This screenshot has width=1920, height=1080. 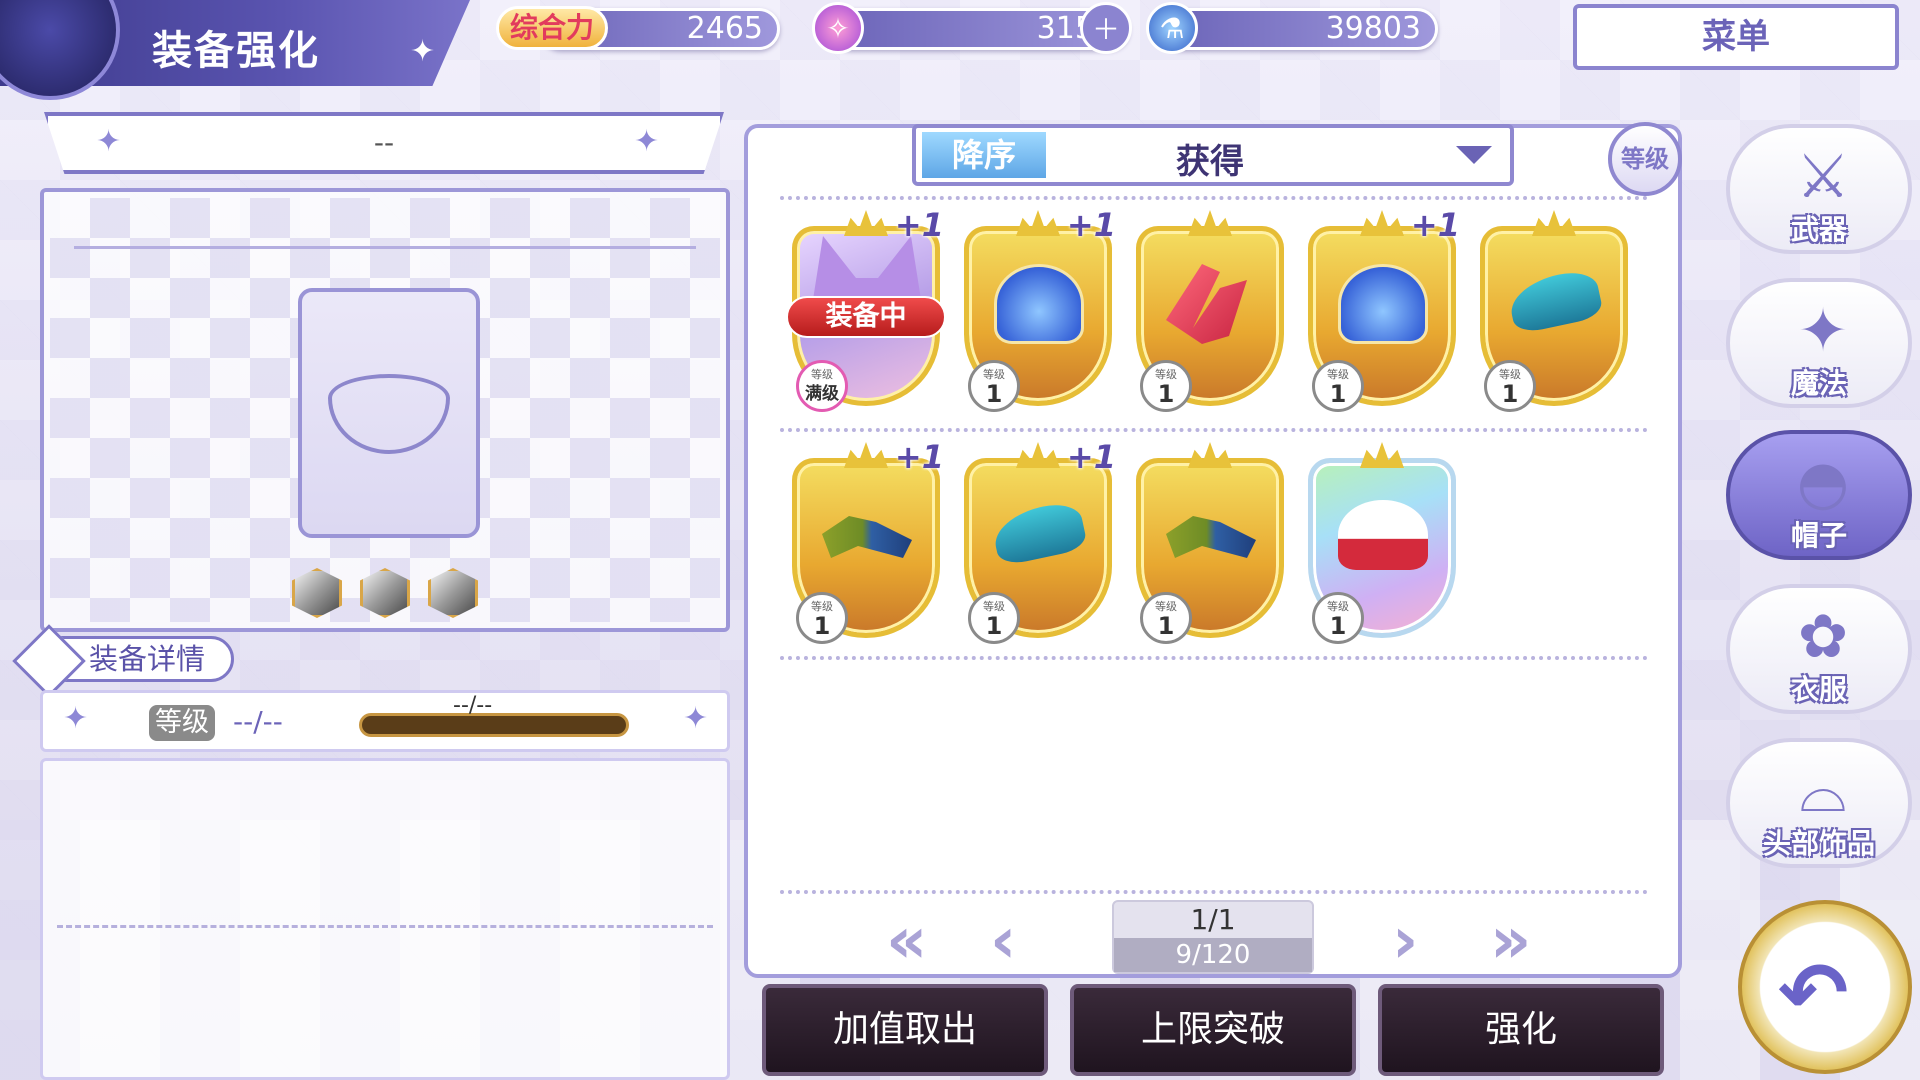 I want to click on power-value: 2465, so click(x=724, y=28).